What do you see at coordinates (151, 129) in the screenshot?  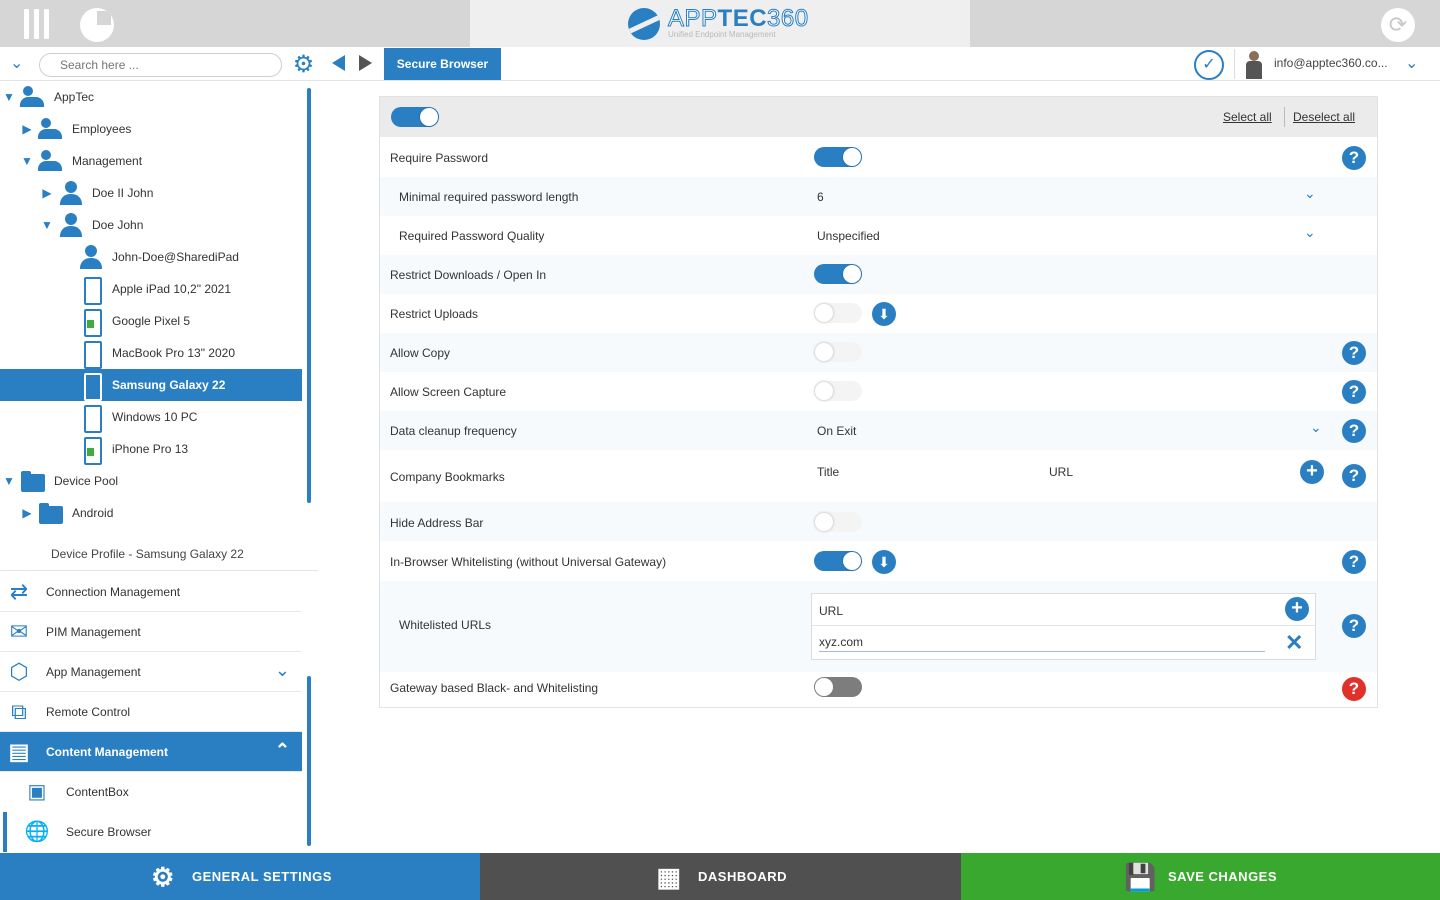 I see `tree-item-employees: ▶ Employees` at bounding box center [151, 129].